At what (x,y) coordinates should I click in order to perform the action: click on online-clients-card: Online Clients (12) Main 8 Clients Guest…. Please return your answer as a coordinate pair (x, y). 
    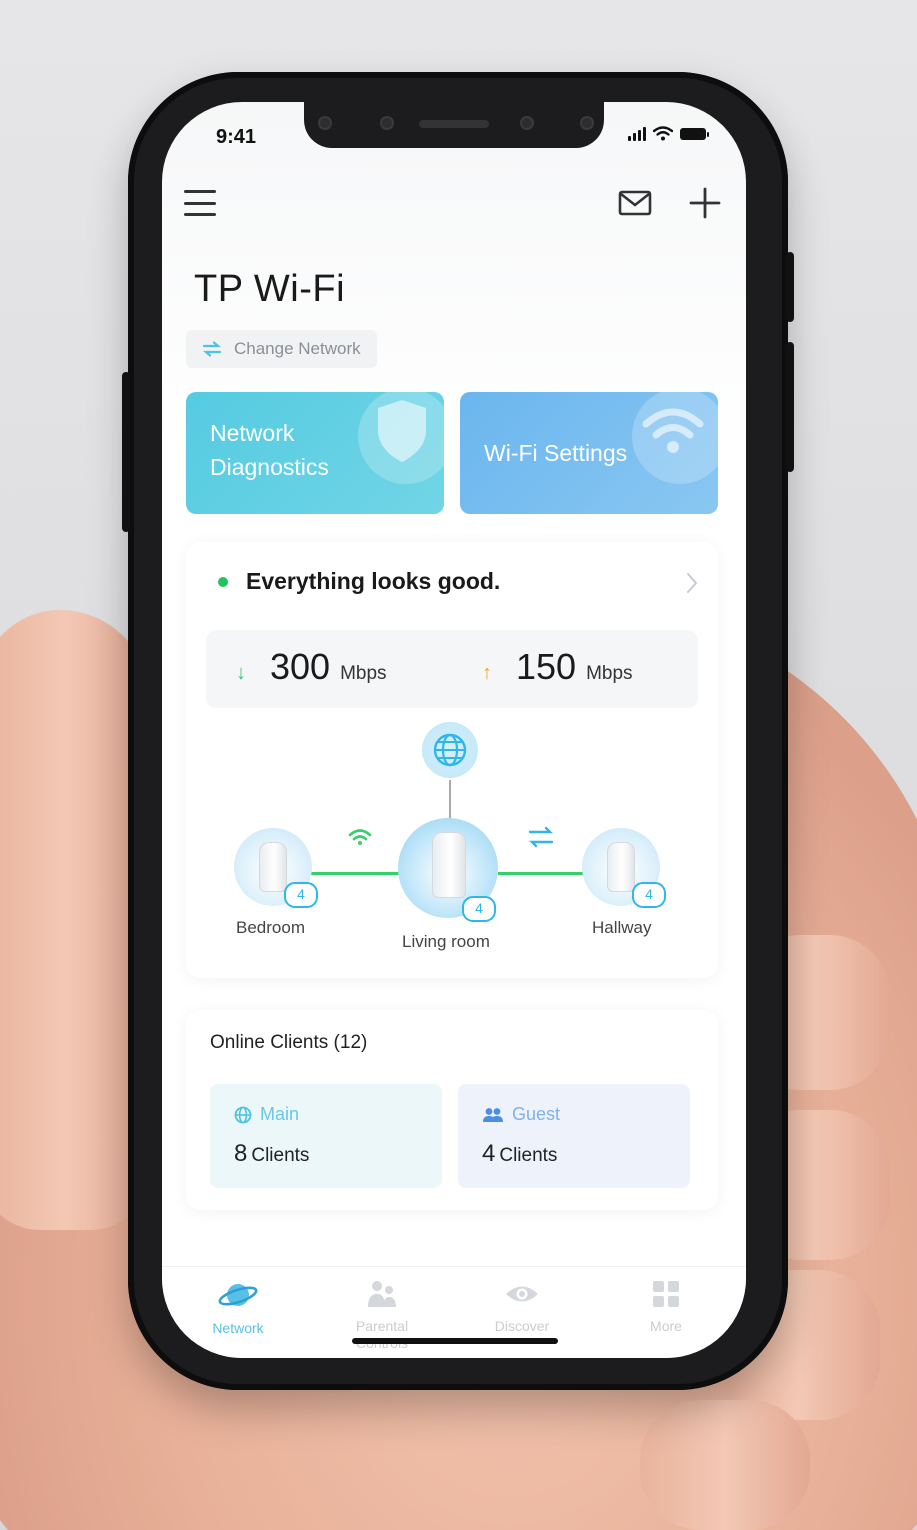
    Looking at the image, I should click on (452, 1110).